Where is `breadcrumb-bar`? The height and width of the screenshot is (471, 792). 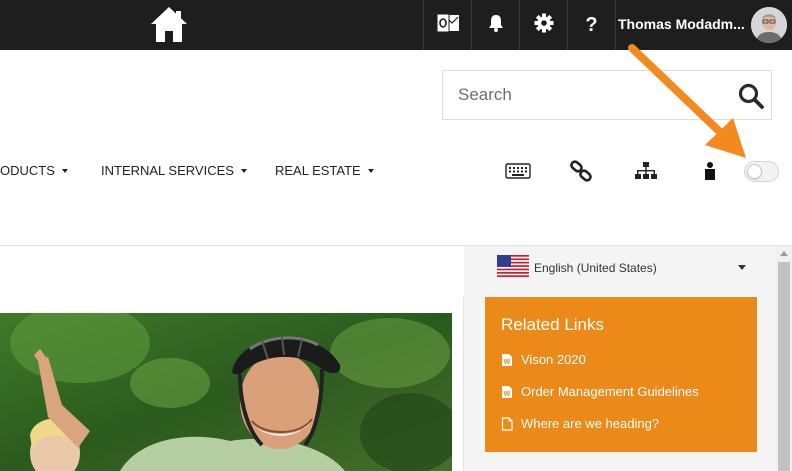 breadcrumb-bar is located at coordinates (232, 272).